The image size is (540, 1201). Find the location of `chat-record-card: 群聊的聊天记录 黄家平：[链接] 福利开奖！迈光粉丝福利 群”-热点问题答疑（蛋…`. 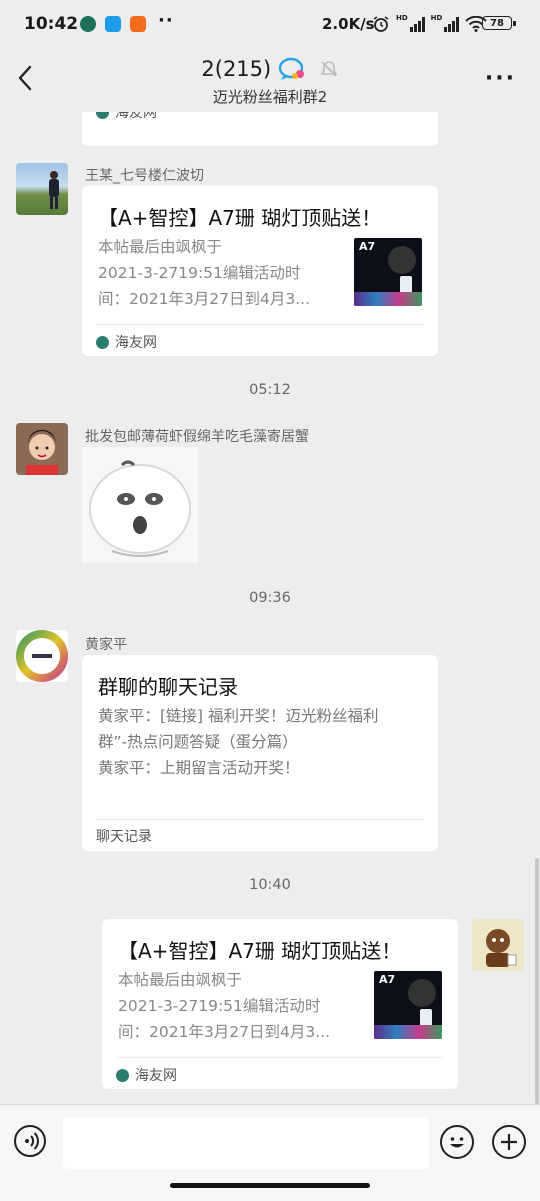

chat-record-card: 群聊的聊天记录 黄家平：[链接] 福利开奖！迈光粉丝福利 群”-热点问题答疑（蛋… is located at coordinates (260, 753).